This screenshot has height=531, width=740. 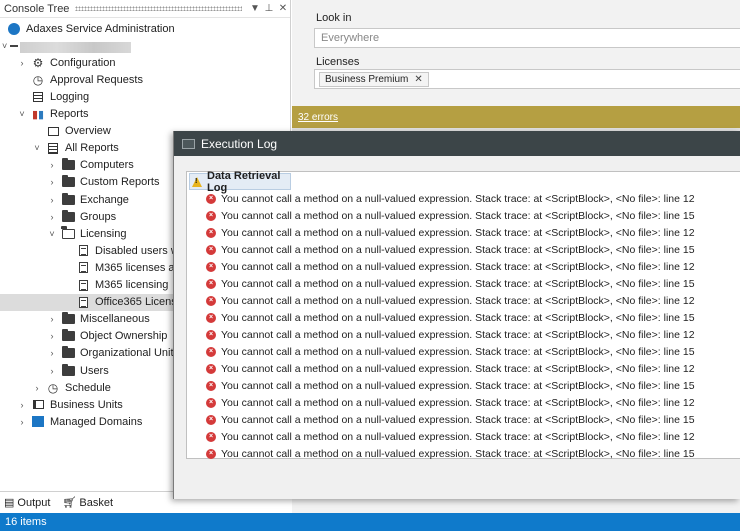 I want to click on schedule-clock-icon: ◷, so click(x=53, y=387).